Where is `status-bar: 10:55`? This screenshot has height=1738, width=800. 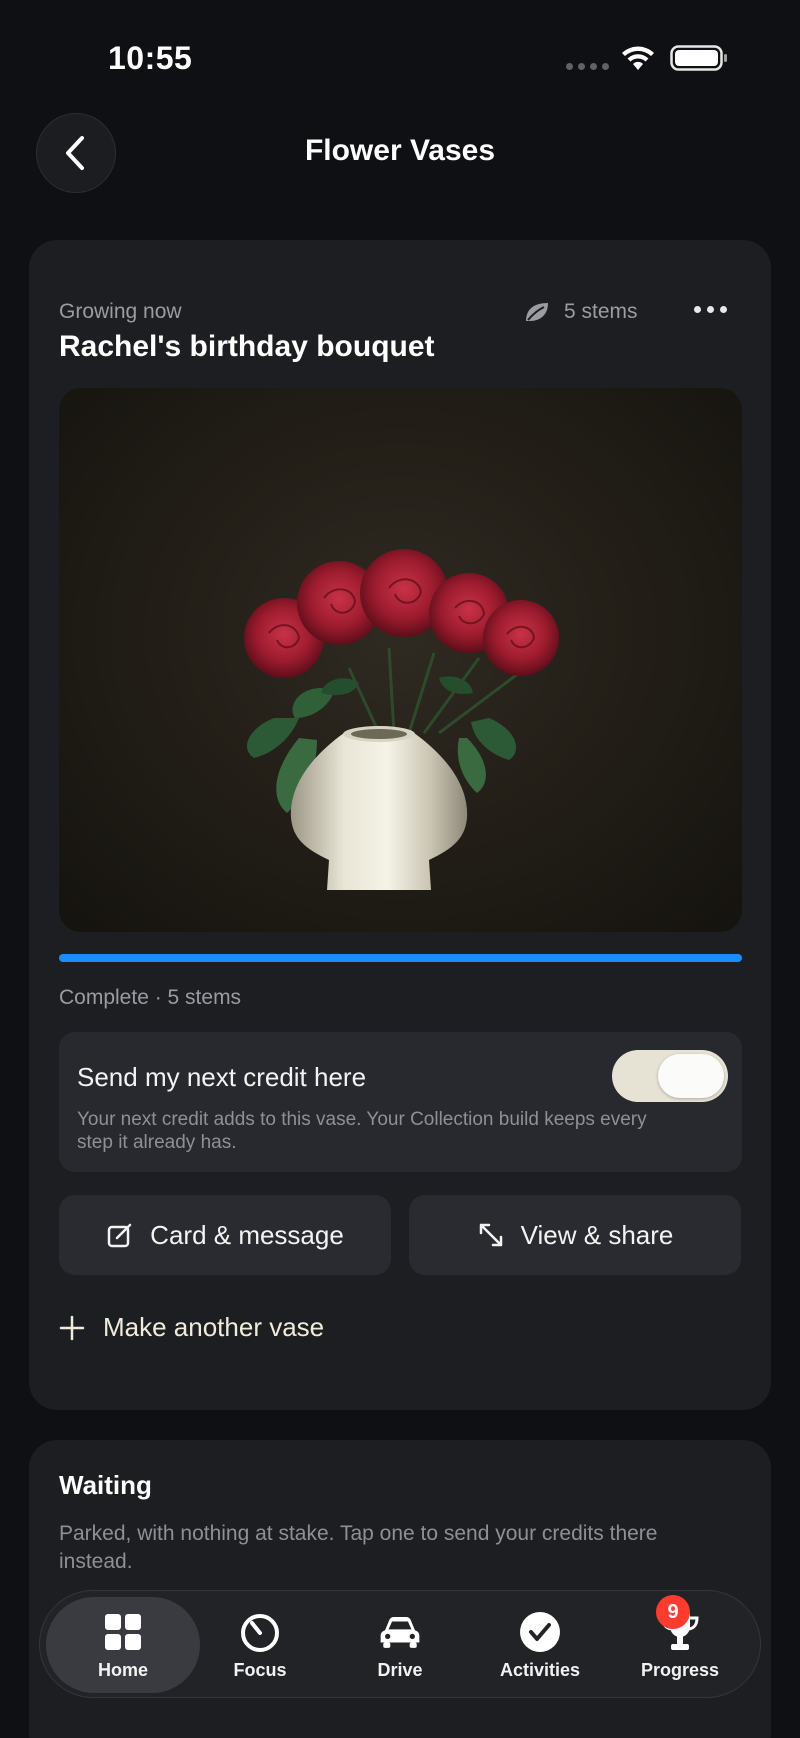 status-bar: 10:55 is located at coordinates (400, 50).